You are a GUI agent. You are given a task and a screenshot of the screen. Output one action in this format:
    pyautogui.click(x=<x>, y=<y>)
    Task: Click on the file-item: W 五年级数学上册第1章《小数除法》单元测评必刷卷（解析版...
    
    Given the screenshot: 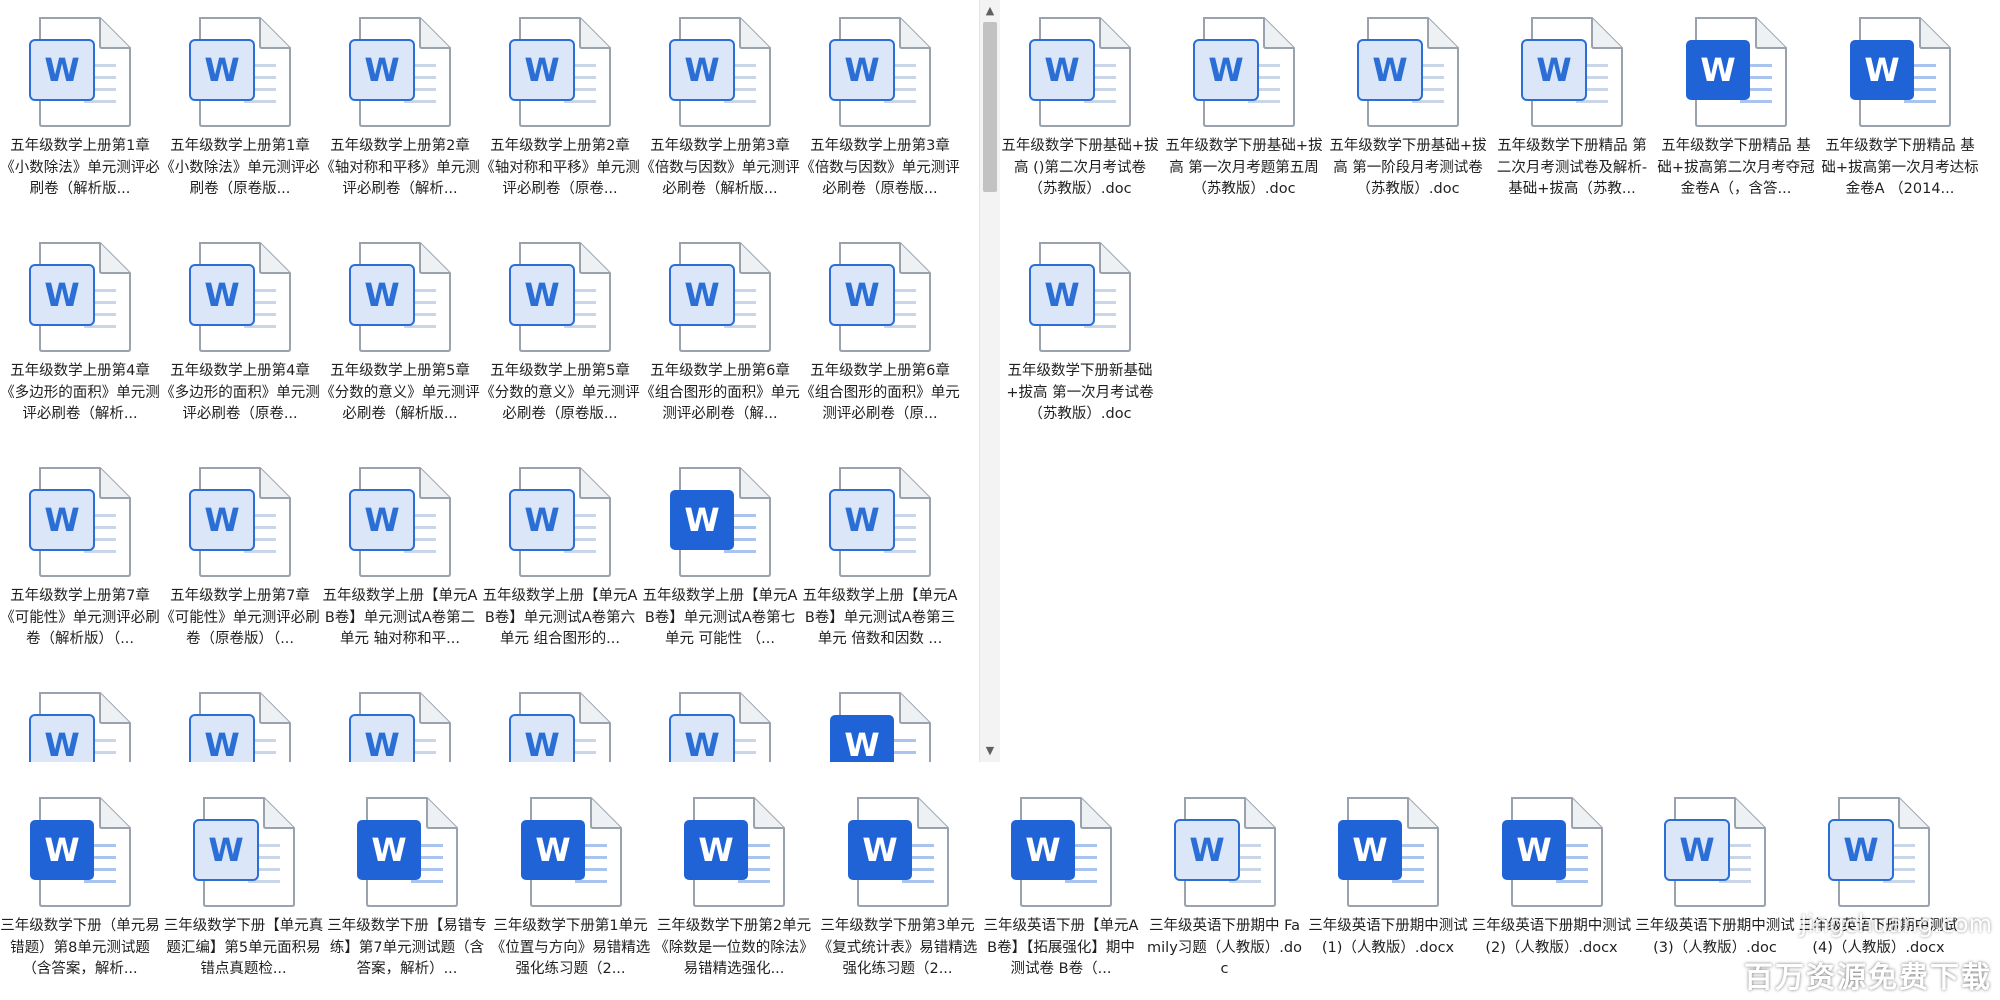 What is the action you would take?
    pyautogui.click(x=80, y=111)
    